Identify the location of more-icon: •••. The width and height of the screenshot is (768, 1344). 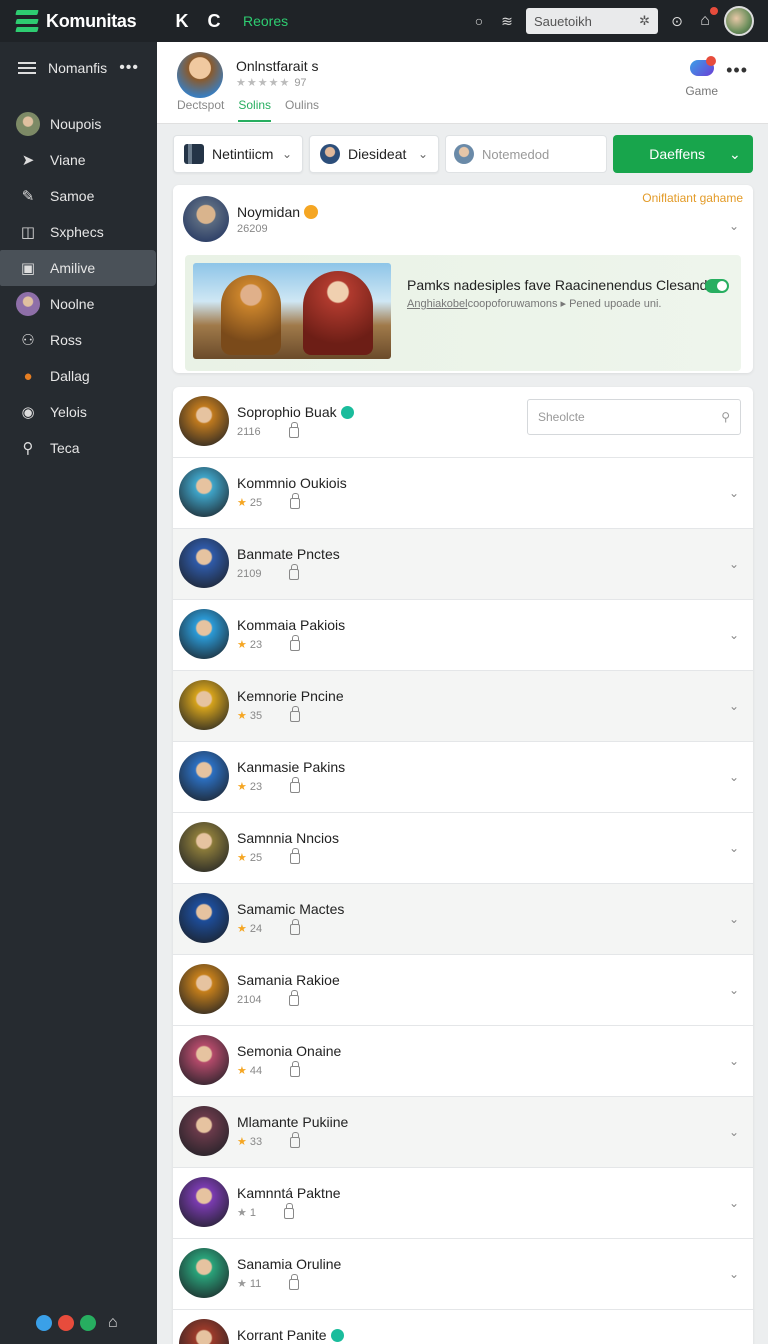
(129, 68).